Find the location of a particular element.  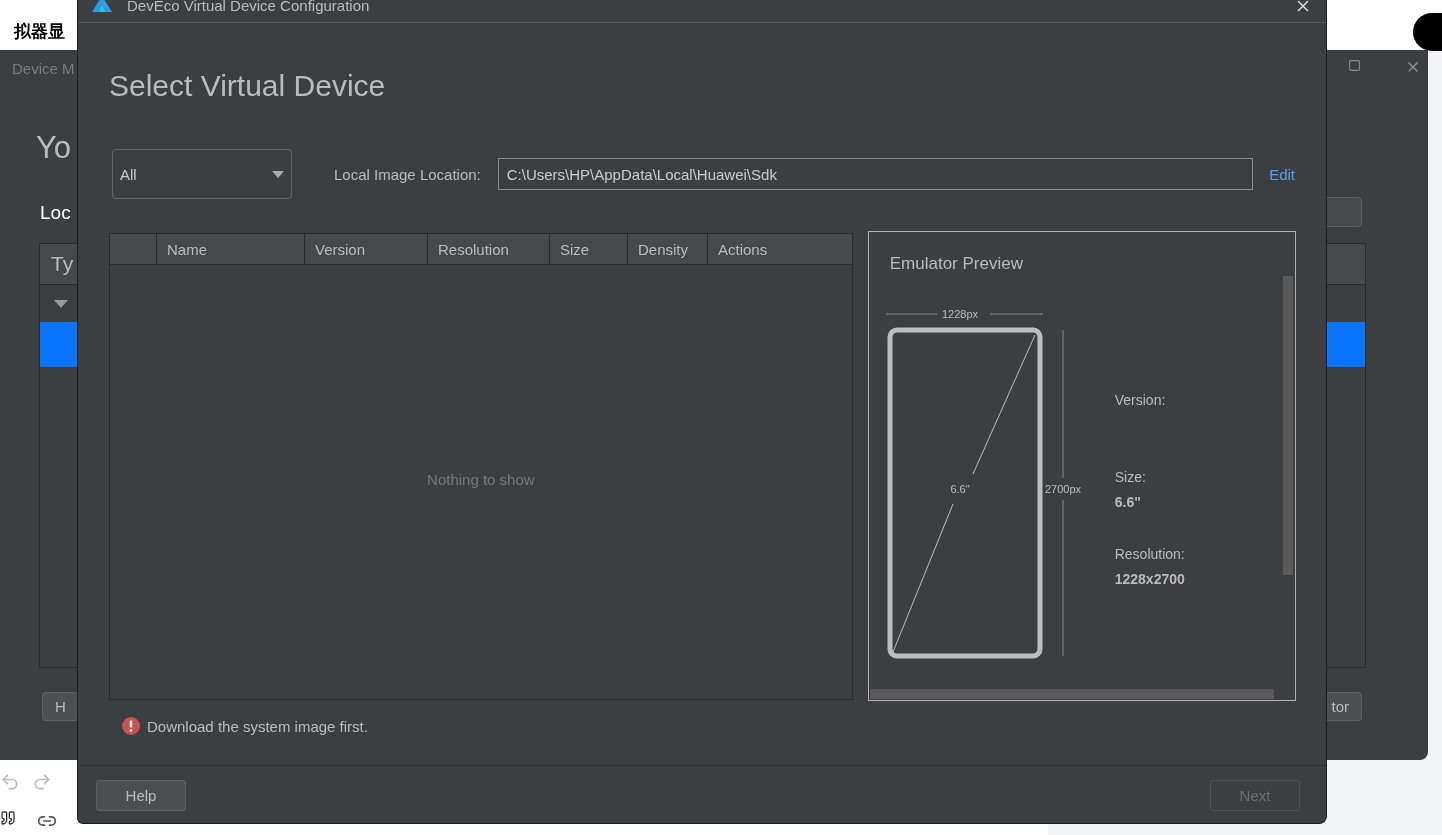

column-header: Ty is located at coordinates (62, 264).